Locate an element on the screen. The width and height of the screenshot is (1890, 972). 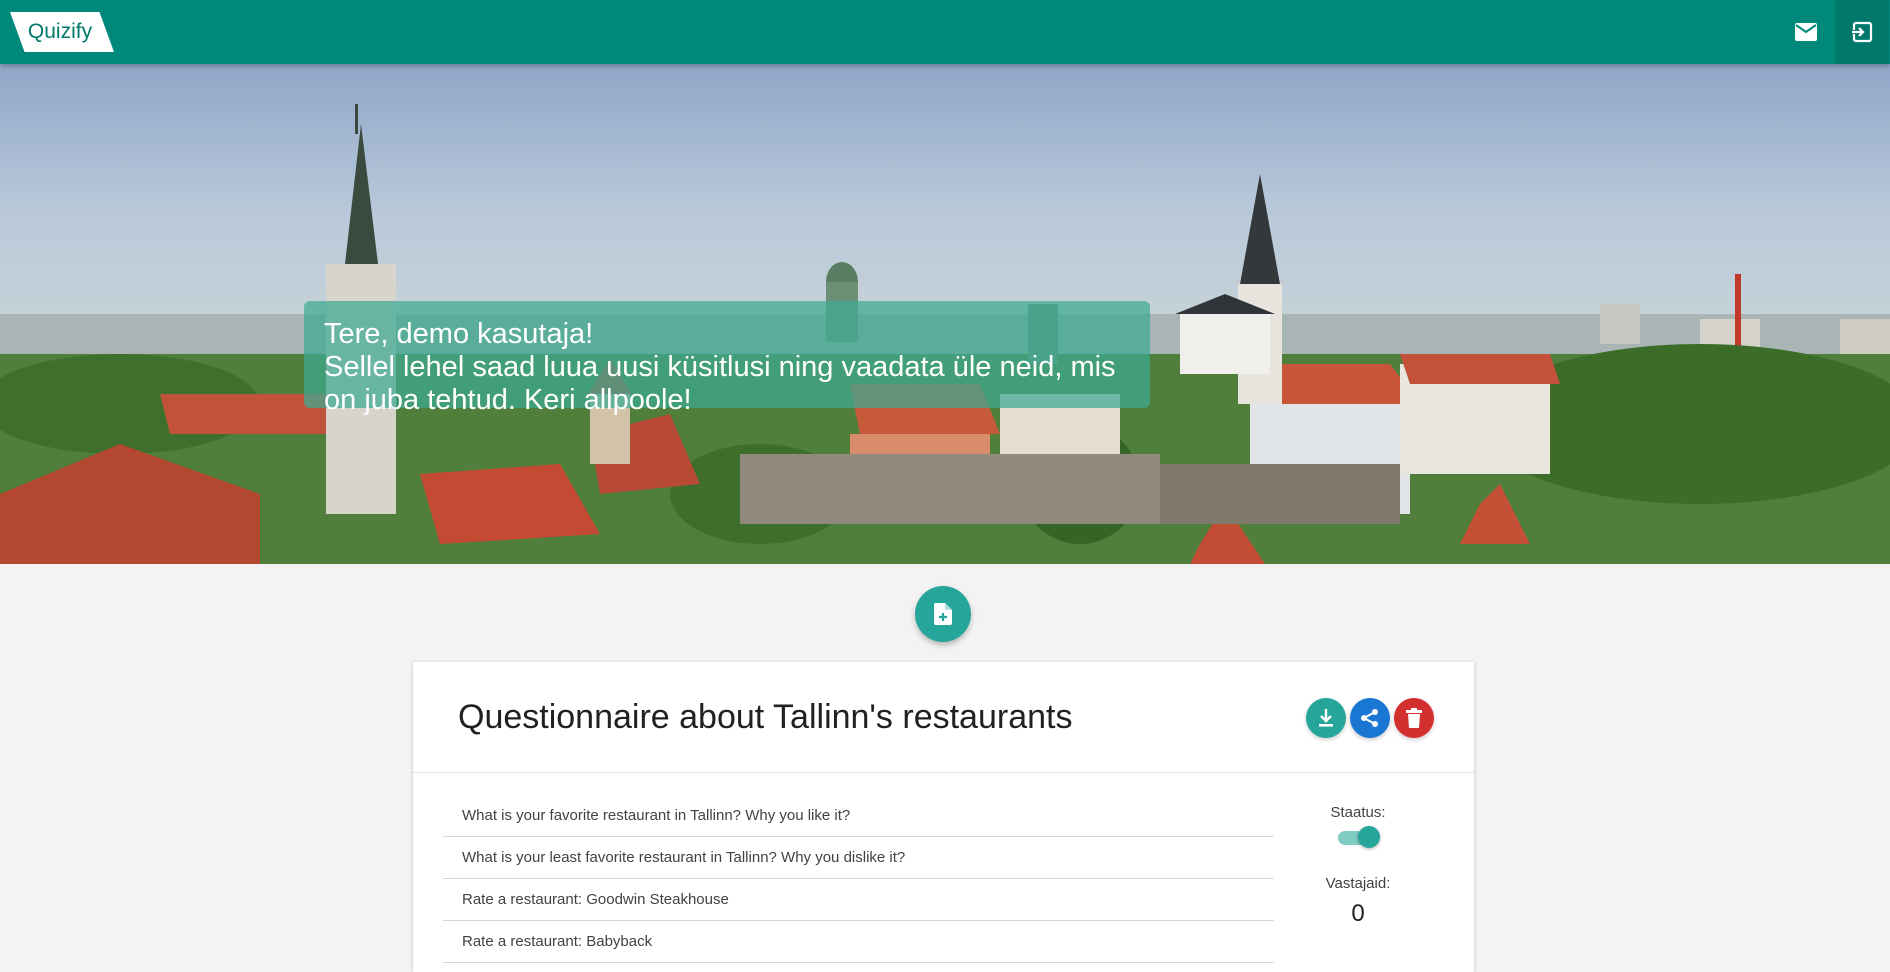
status-toggle is located at coordinates (1358, 837).